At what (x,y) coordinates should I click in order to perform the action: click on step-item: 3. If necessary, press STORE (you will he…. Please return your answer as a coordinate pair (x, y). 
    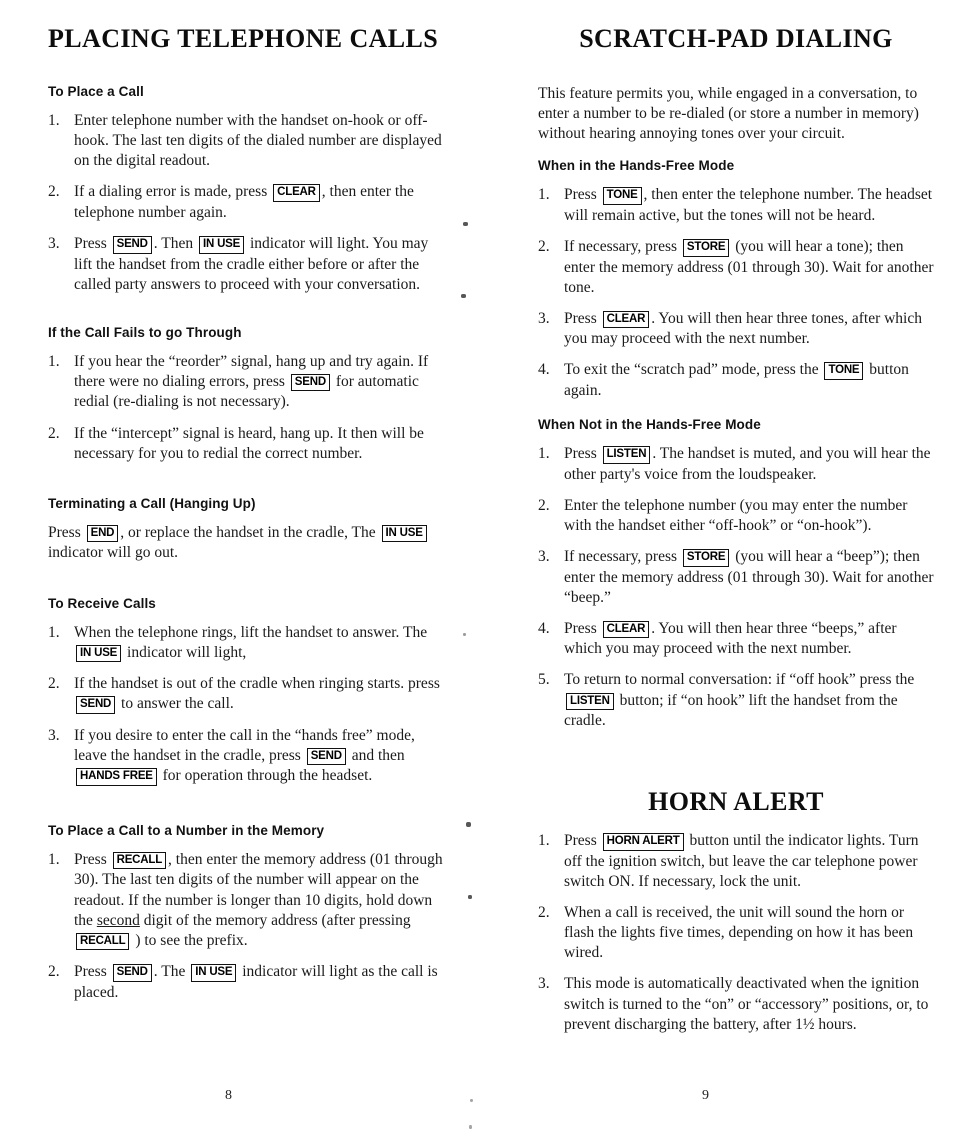
    Looking at the image, I should click on (736, 577).